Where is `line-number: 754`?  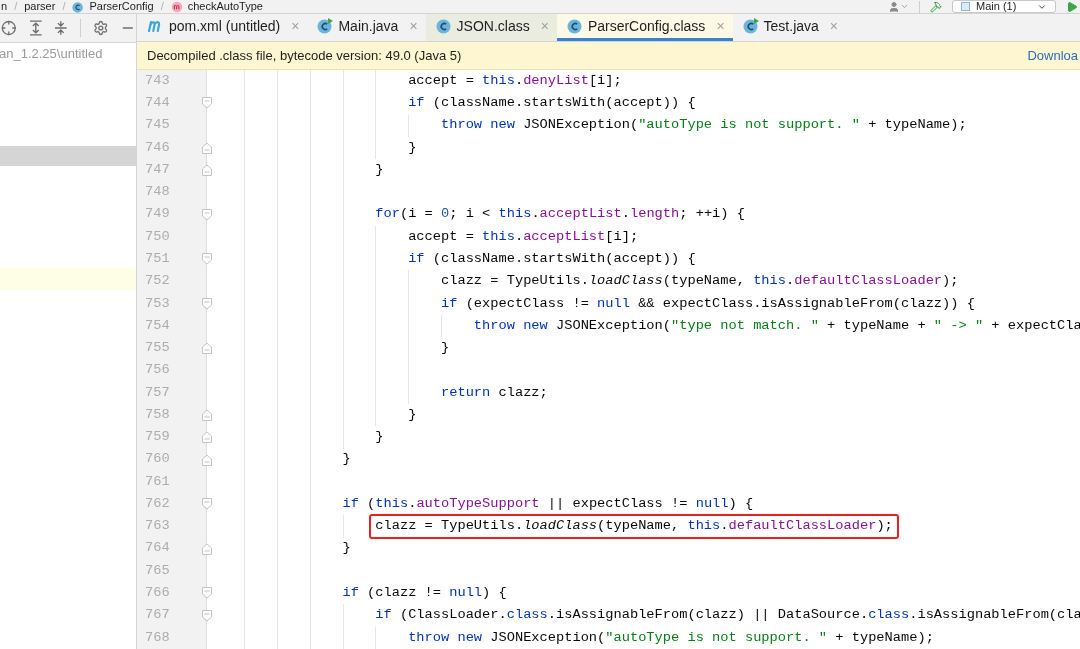 line-number: 754 is located at coordinates (157, 325).